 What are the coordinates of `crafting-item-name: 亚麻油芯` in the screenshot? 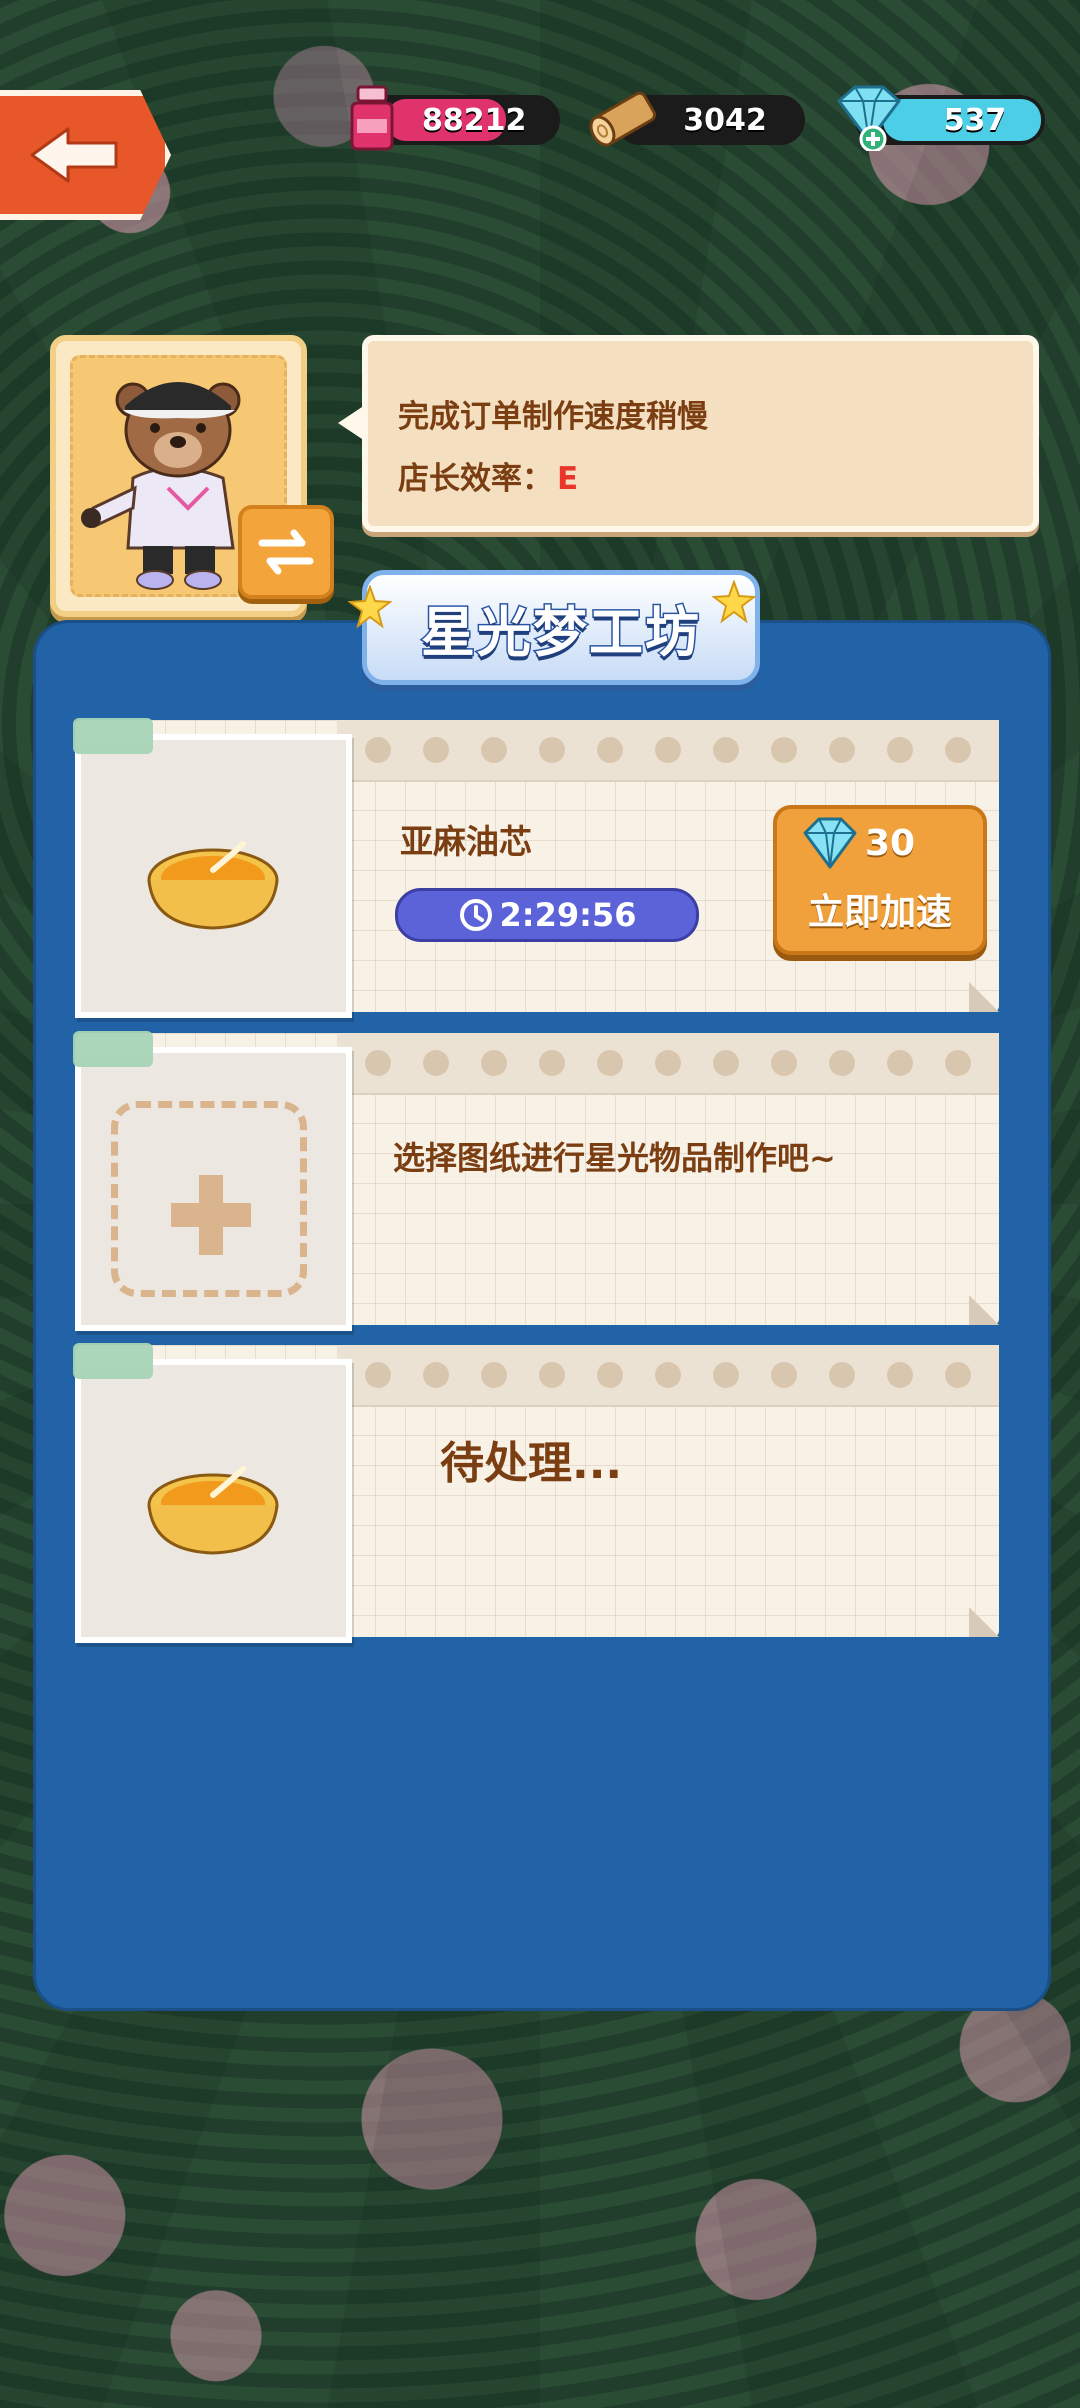 It's located at (466, 841).